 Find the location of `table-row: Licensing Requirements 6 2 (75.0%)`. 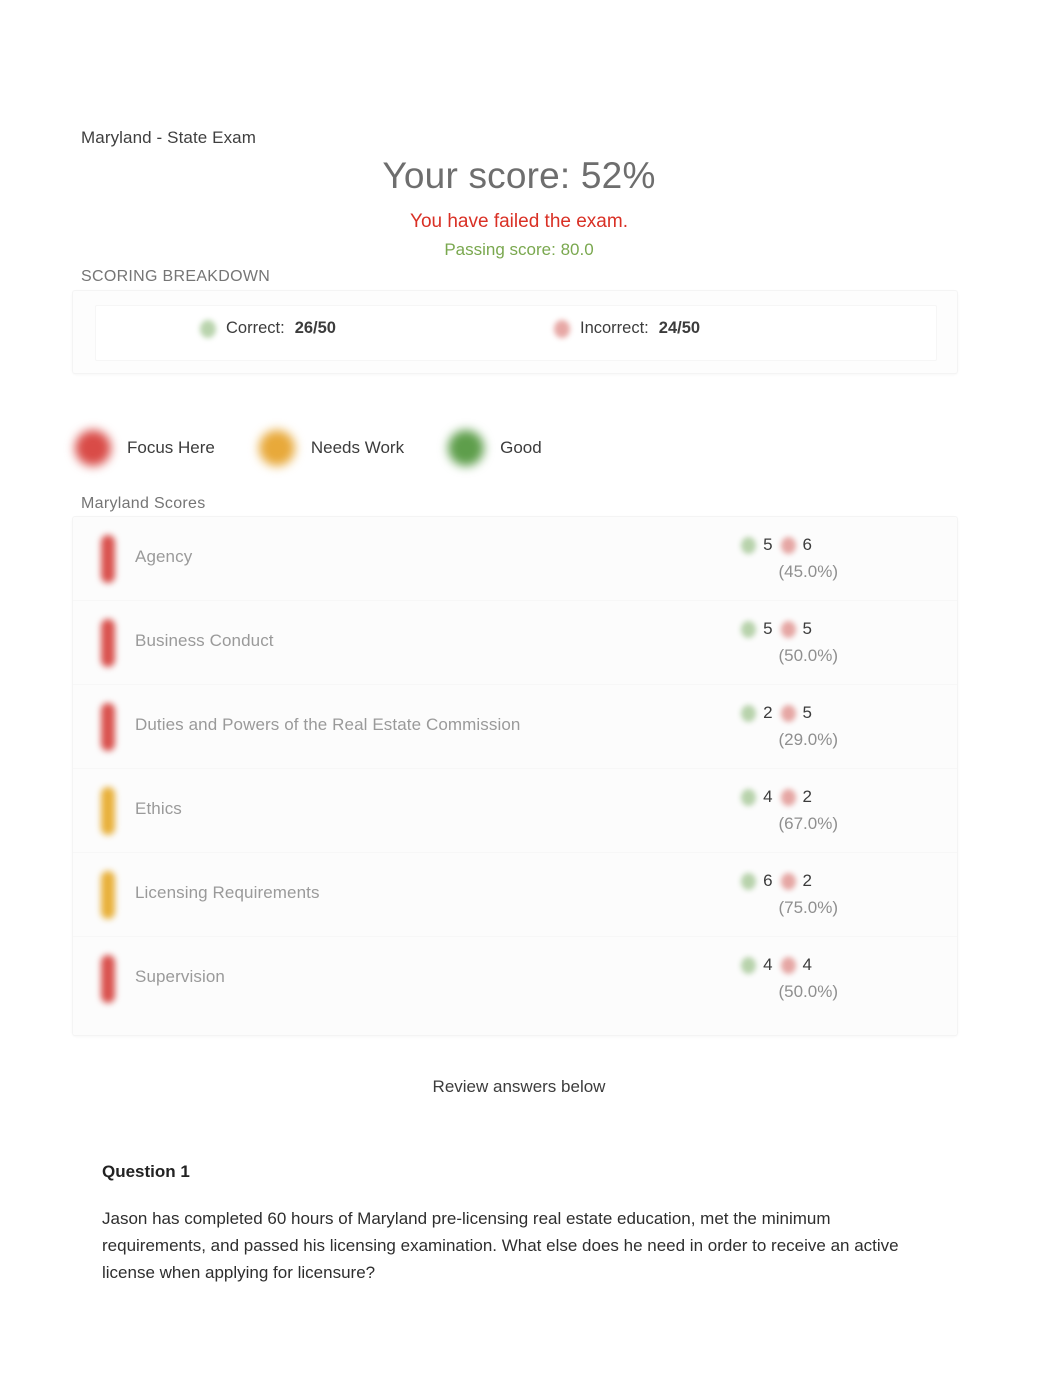

table-row: Licensing Requirements 6 2 (75.0%) is located at coordinates (515, 895).